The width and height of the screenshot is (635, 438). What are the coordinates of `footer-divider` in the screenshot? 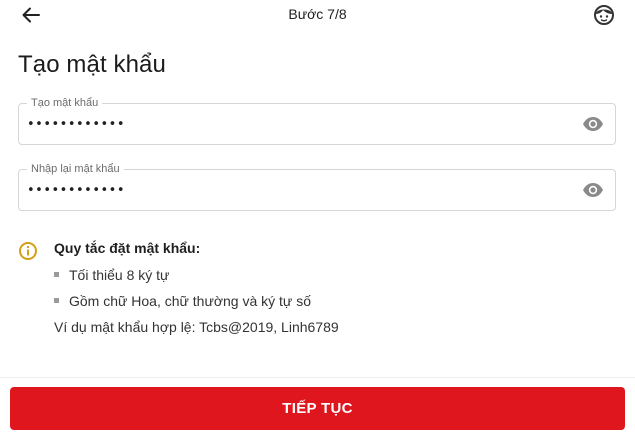 It's located at (317, 377).